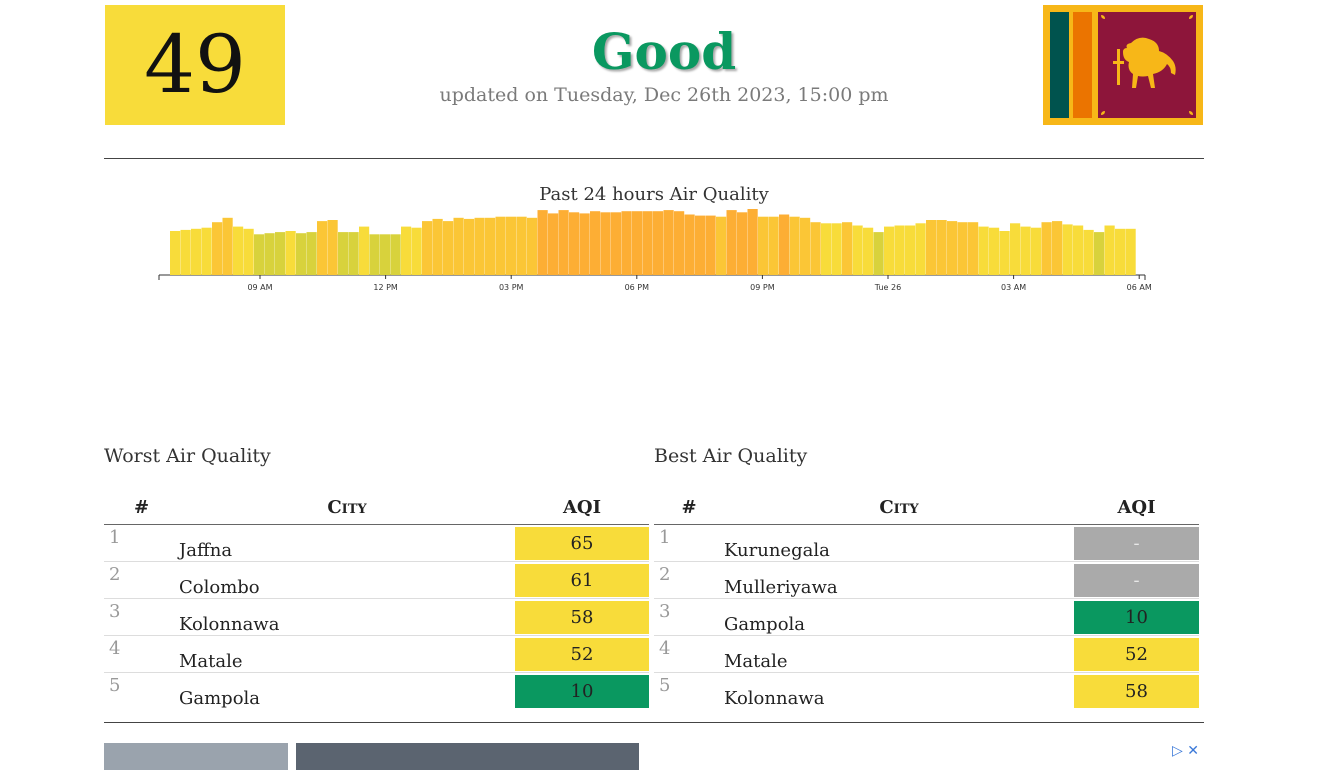 The height and width of the screenshot is (770, 1320). I want to click on table-row: 5 Gampola 10, so click(376, 691).